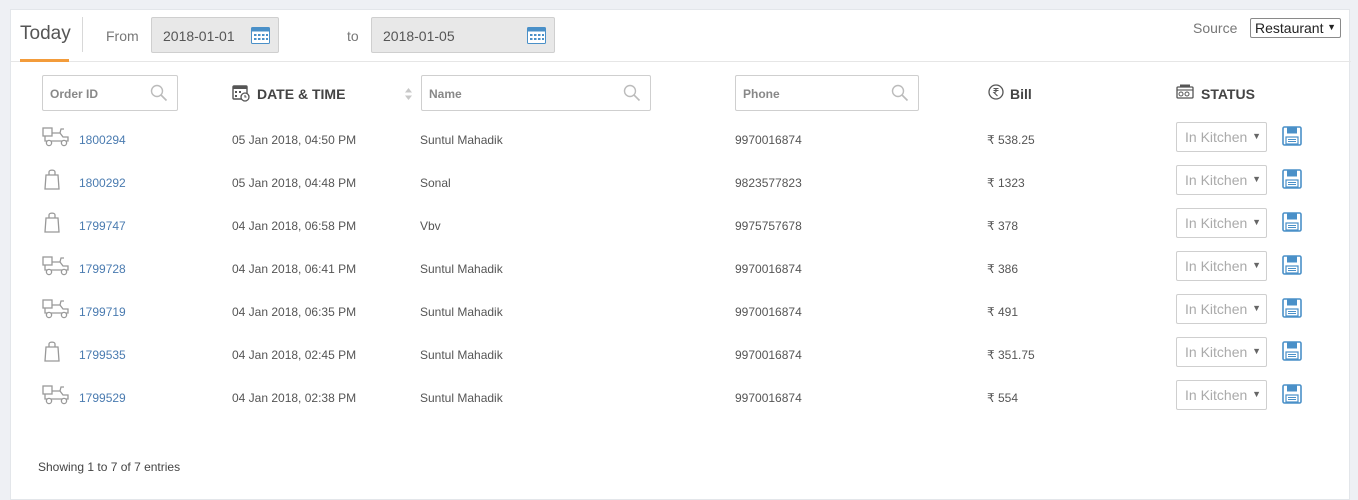  I want to click on order-date-time: 04 Jan 2018, 06:41 PM, so click(294, 269).